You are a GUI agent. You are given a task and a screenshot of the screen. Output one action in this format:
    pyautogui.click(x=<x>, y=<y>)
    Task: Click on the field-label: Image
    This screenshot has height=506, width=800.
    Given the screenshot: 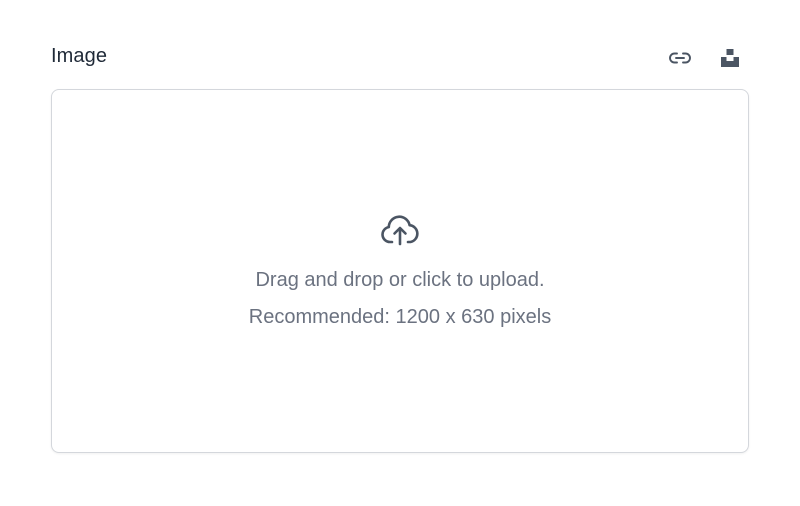 What is the action you would take?
    pyautogui.click(x=79, y=56)
    